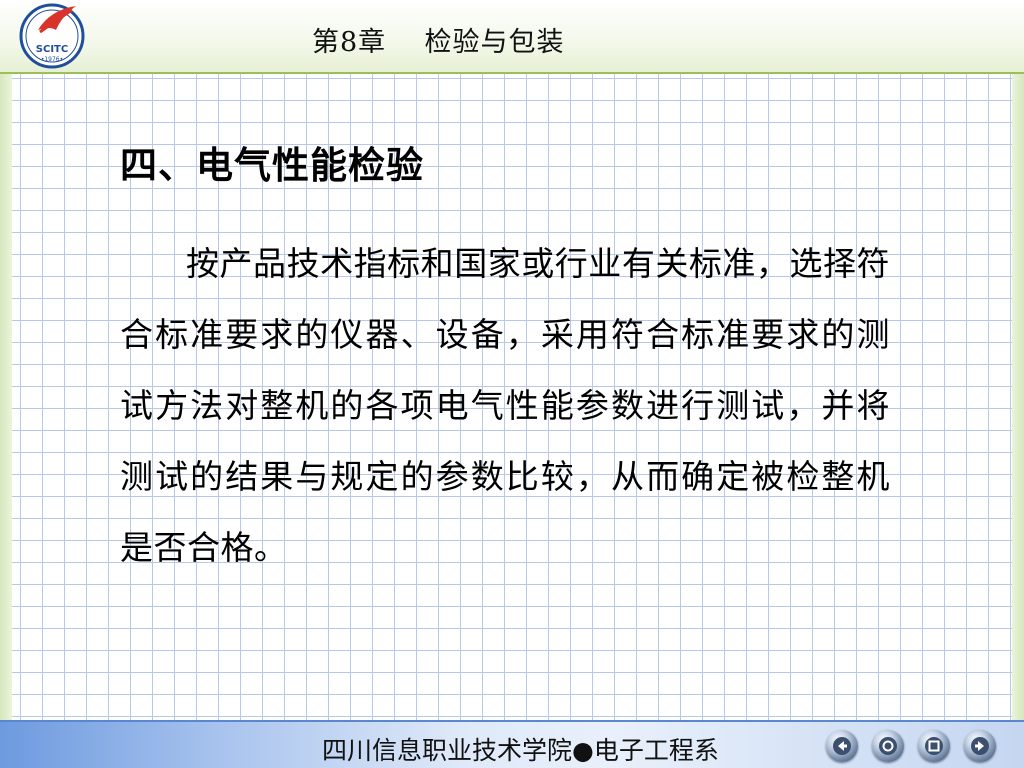  What do you see at coordinates (520, 750) in the screenshot?
I see `footer-institution: 四川信息职业技术学院●电子工程系` at bounding box center [520, 750].